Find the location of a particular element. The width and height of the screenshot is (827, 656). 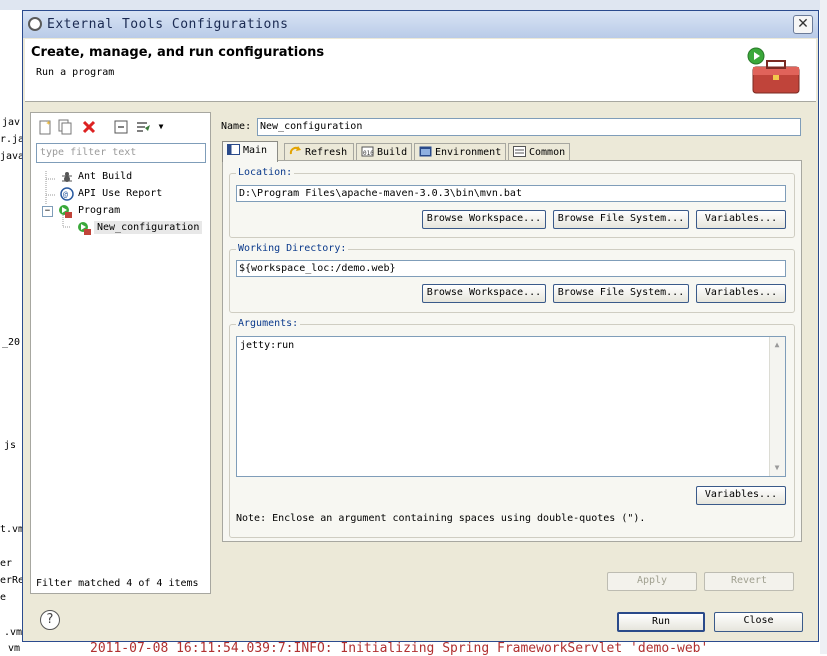

background-window-strip is located at coordinates (413, 5).